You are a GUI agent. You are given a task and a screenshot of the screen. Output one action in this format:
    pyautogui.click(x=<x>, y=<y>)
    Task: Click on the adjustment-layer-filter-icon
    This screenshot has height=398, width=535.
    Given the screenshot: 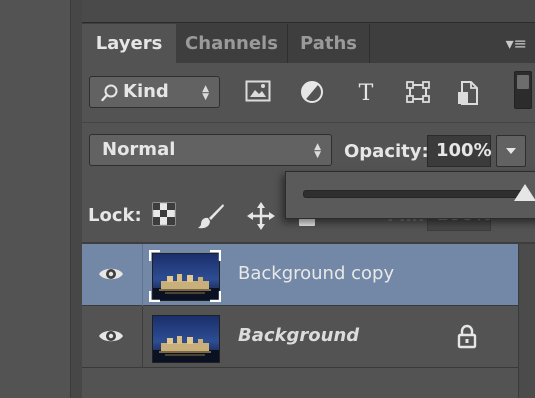 What is the action you would take?
    pyautogui.click(x=312, y=92)
    